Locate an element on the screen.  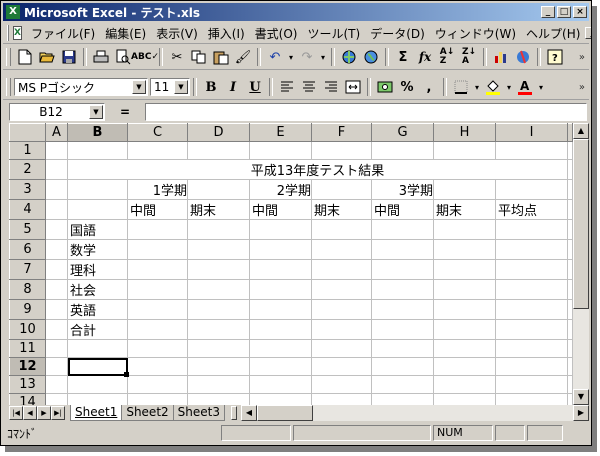
menu-data: データ(D) is located at coordinates (397, 33).